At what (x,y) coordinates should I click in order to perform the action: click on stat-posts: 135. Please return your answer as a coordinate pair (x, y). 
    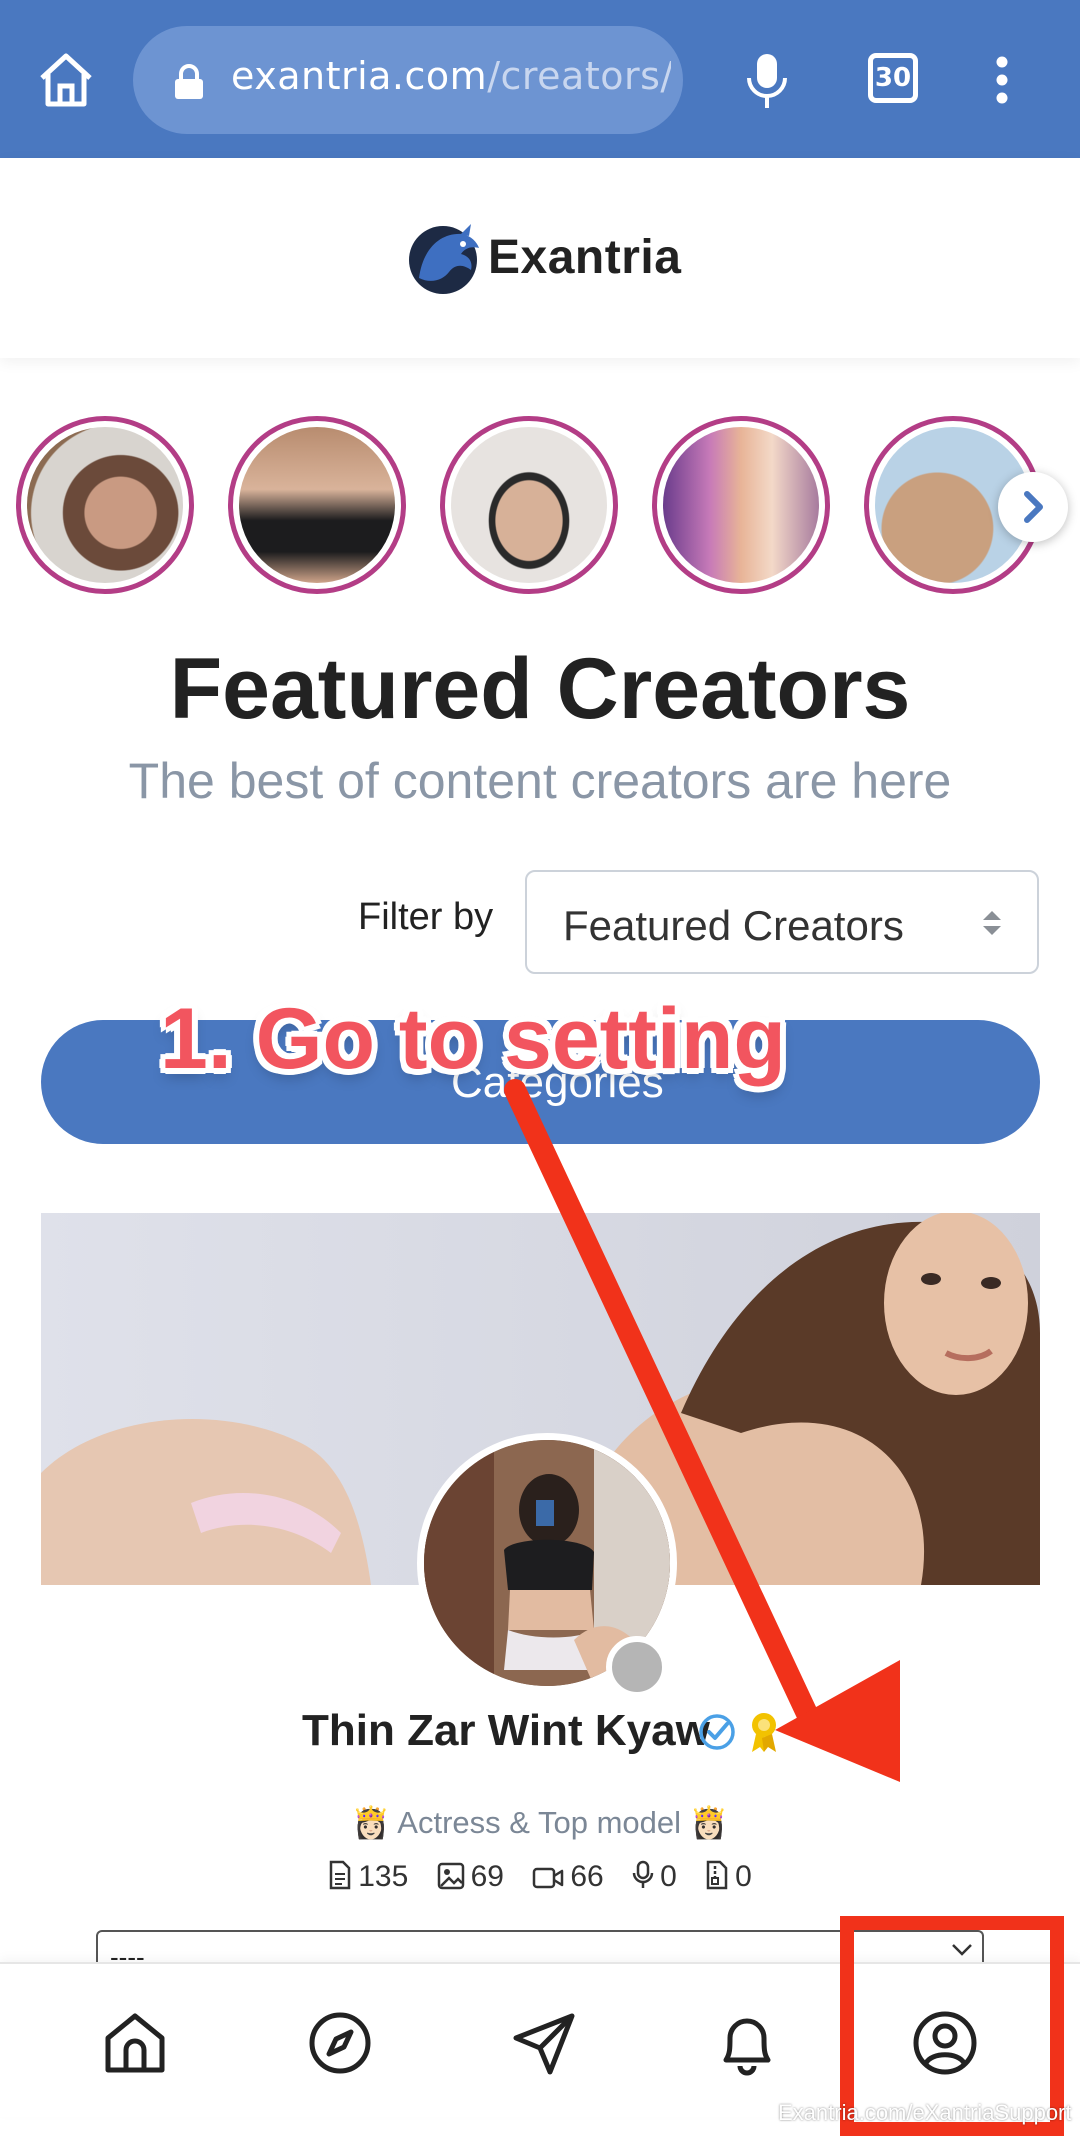
    Looking at the image, I should click on (368, 1877).